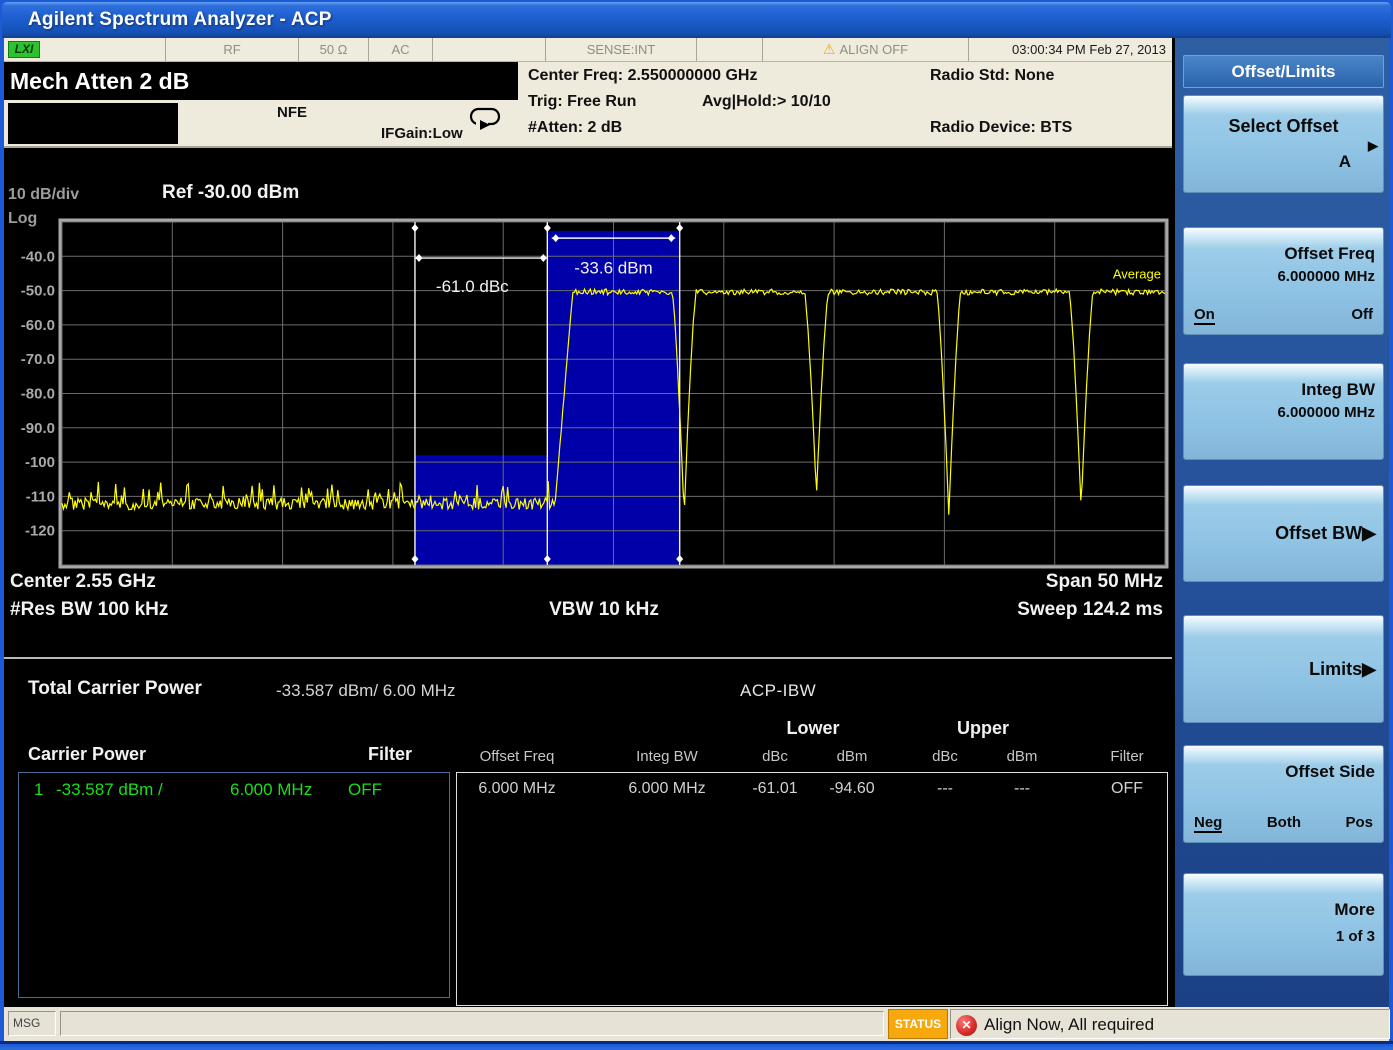 The width and height of the screenshot is (1393, 1050). Describe the element at coordinates (261, 82) in the screenshot. I see `mech-atten-bar: Mech Atten 2 dB` at that location.